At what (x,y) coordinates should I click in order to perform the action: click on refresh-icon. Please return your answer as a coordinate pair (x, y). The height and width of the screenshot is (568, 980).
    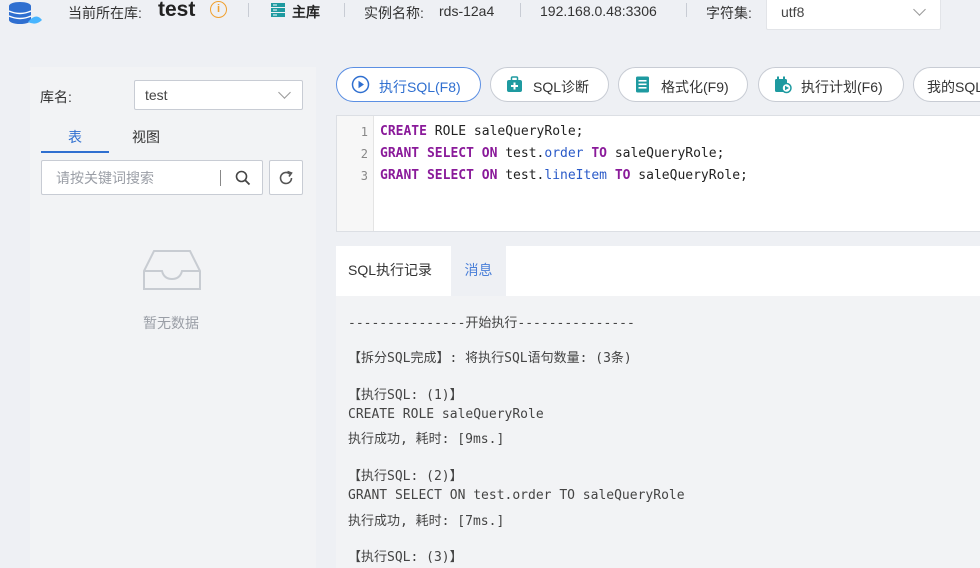
    Looking at the image, I should click on (286, 177).